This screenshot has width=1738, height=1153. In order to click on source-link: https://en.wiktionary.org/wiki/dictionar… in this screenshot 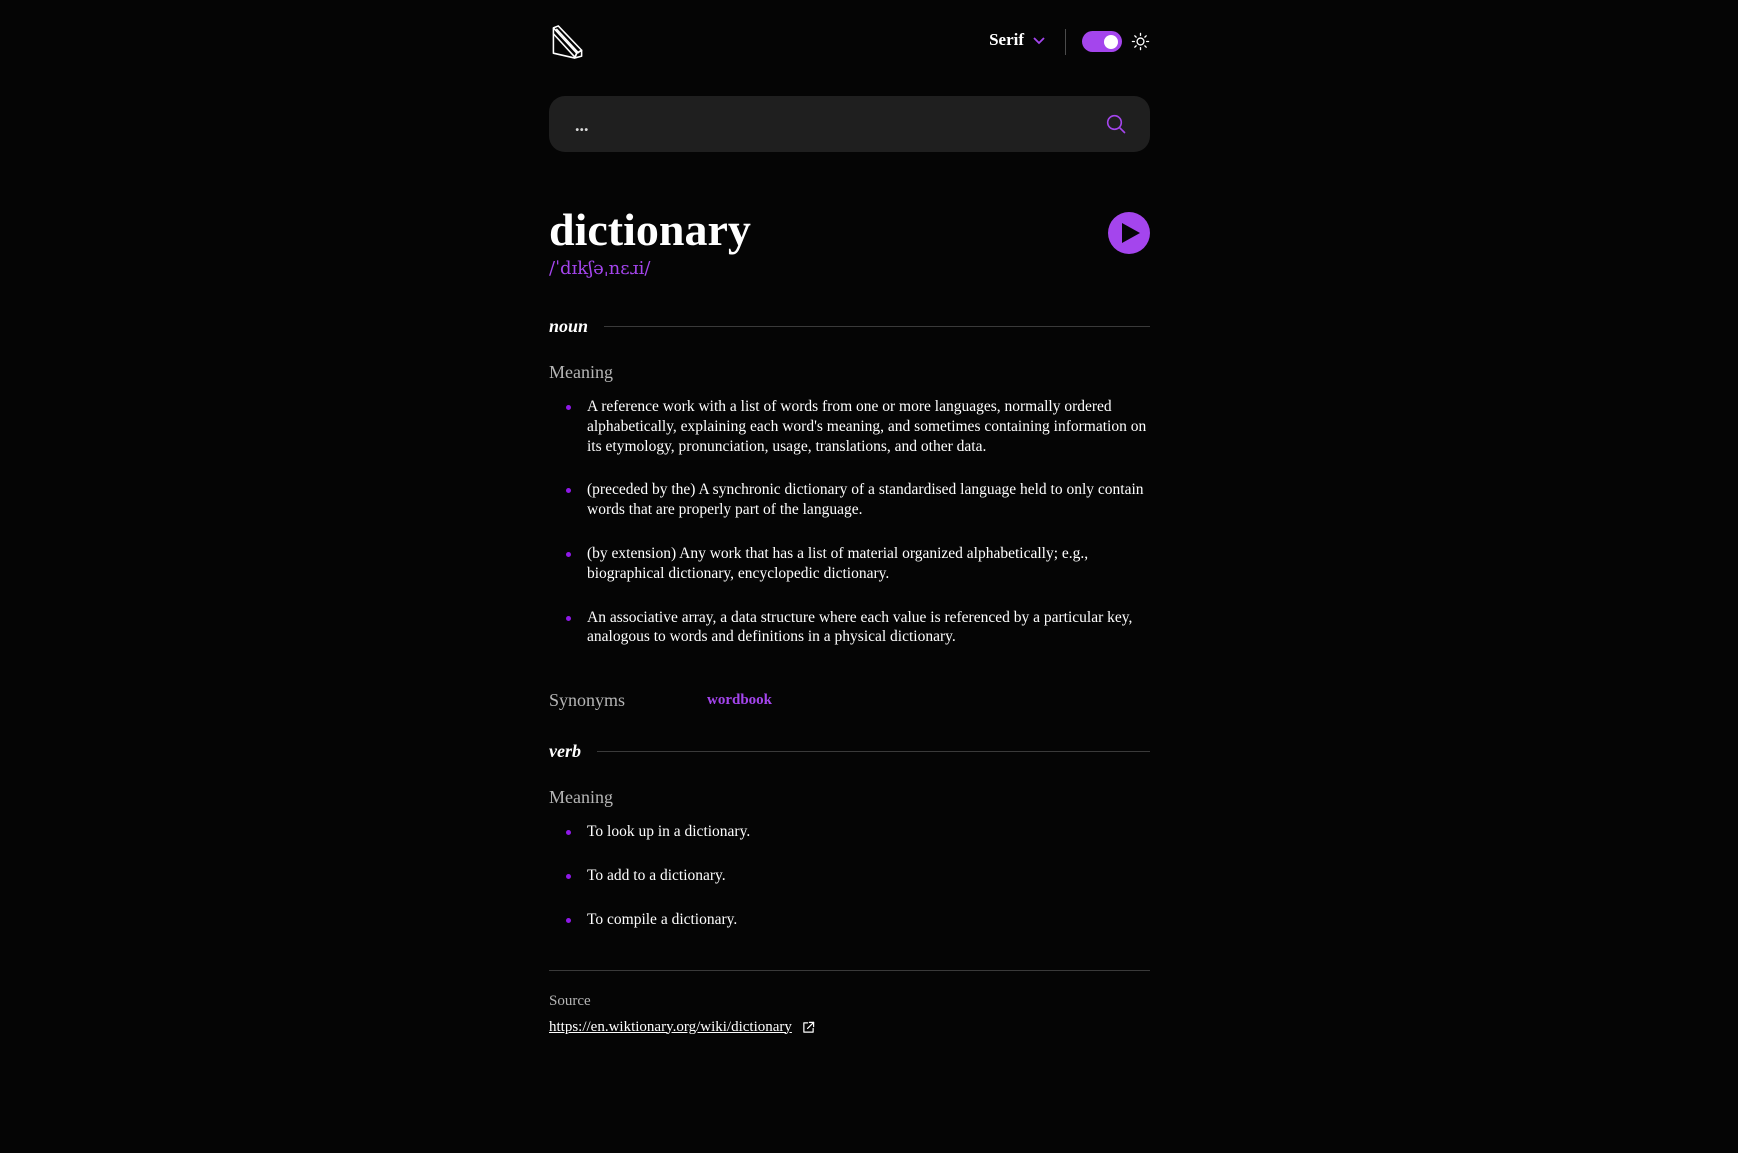, I will do `click(670, 1027)`.